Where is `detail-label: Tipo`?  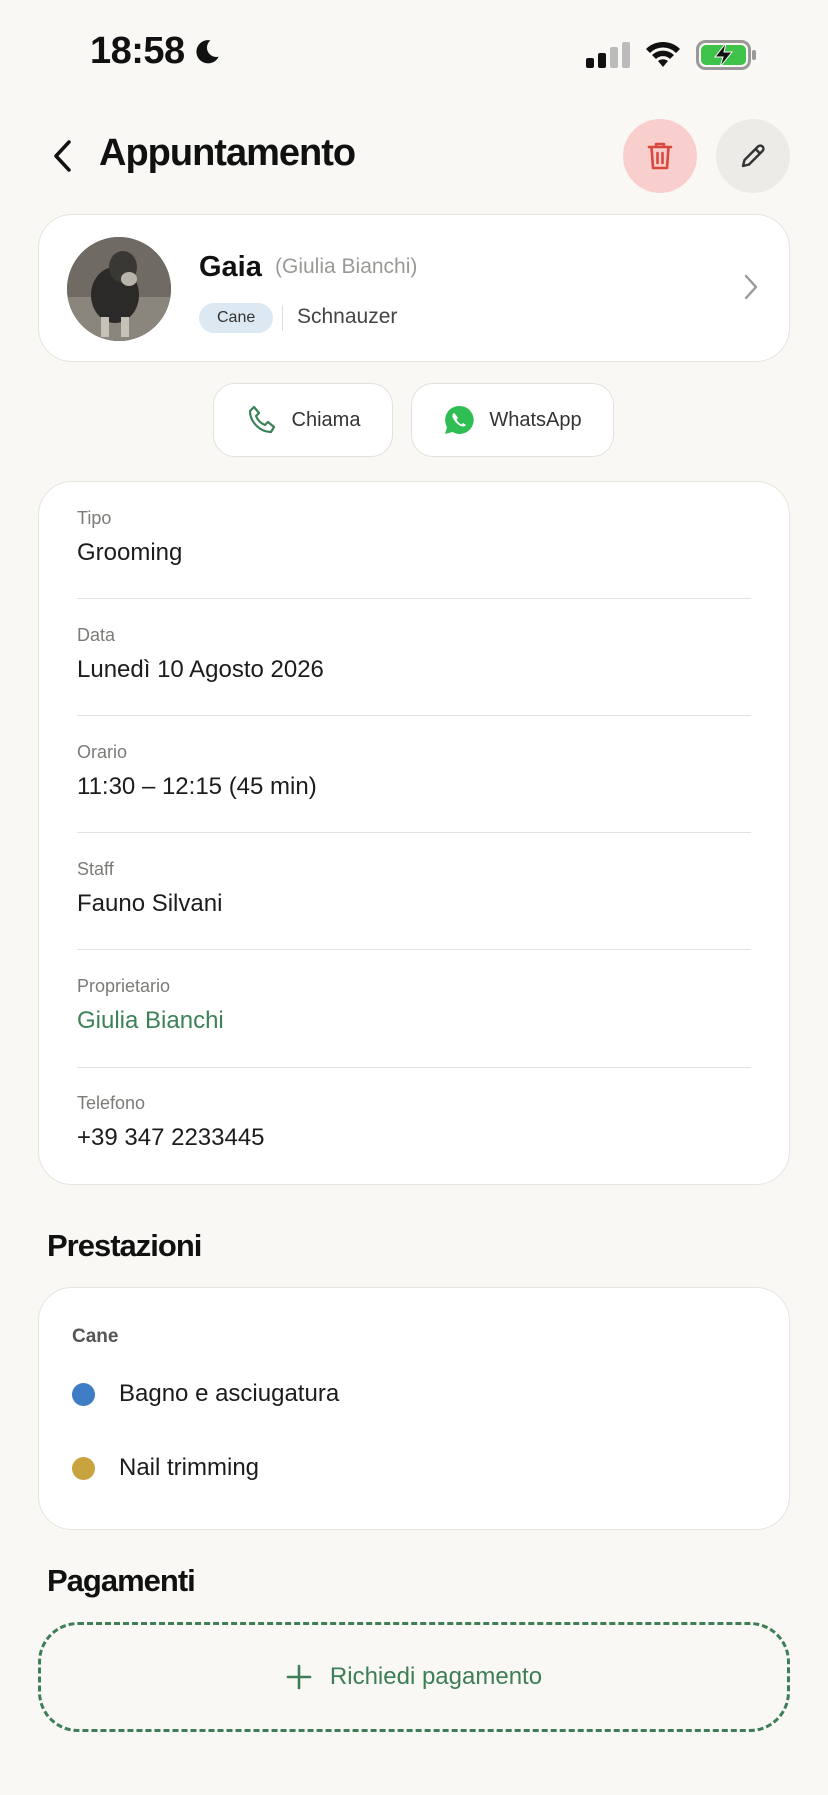
detail-label: Tipo is located at coordinates (94, 518).